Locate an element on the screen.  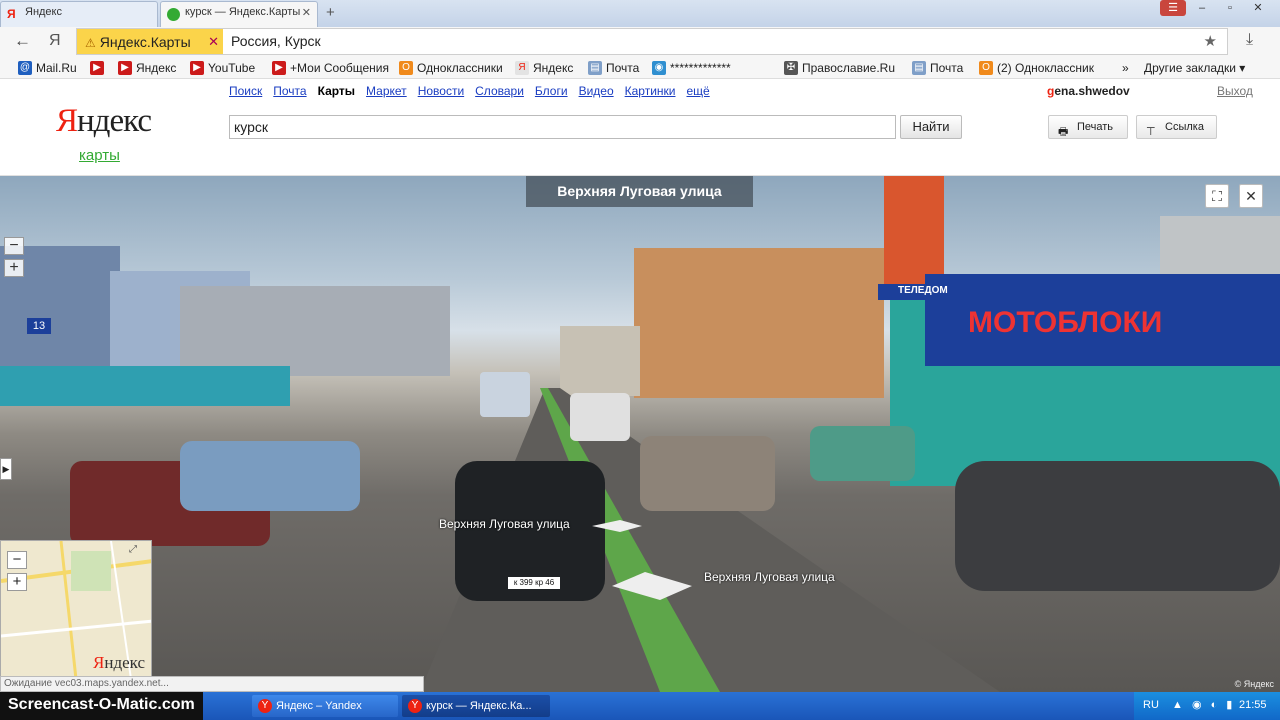
fullscreen-icon: ⛶ is located at coordinates (1217, 196).